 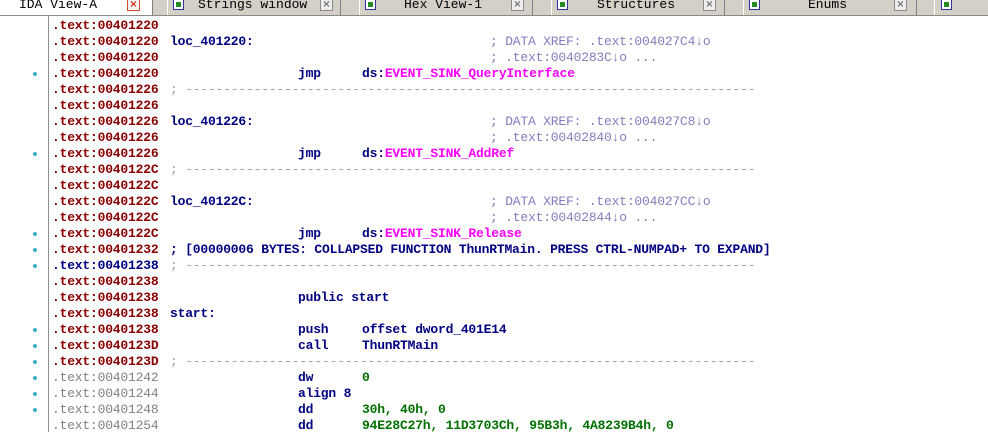 I want to click on mnemonic: push, so click(x=313, y=329).